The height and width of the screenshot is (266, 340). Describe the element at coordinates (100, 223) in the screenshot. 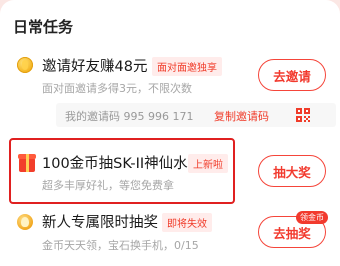

I see `task-title: 新人专属限时抽奖` at that location.